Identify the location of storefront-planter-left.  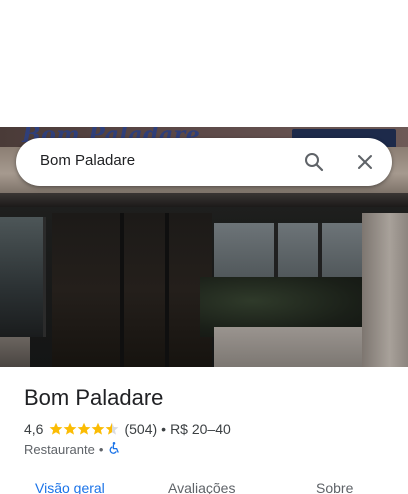
(15, 352).